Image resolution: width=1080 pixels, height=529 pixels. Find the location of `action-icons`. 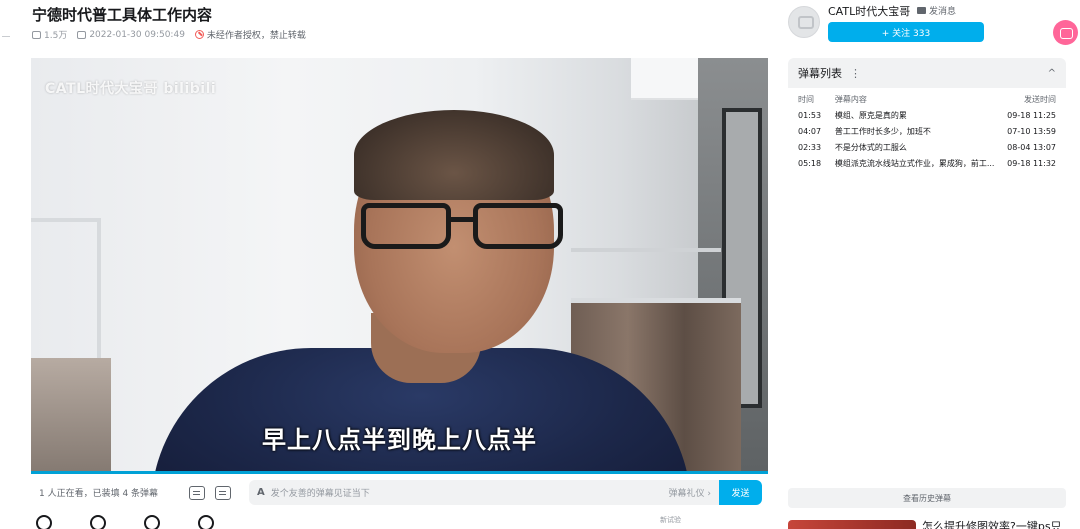

action-icons is located at coordinates (125, 522).